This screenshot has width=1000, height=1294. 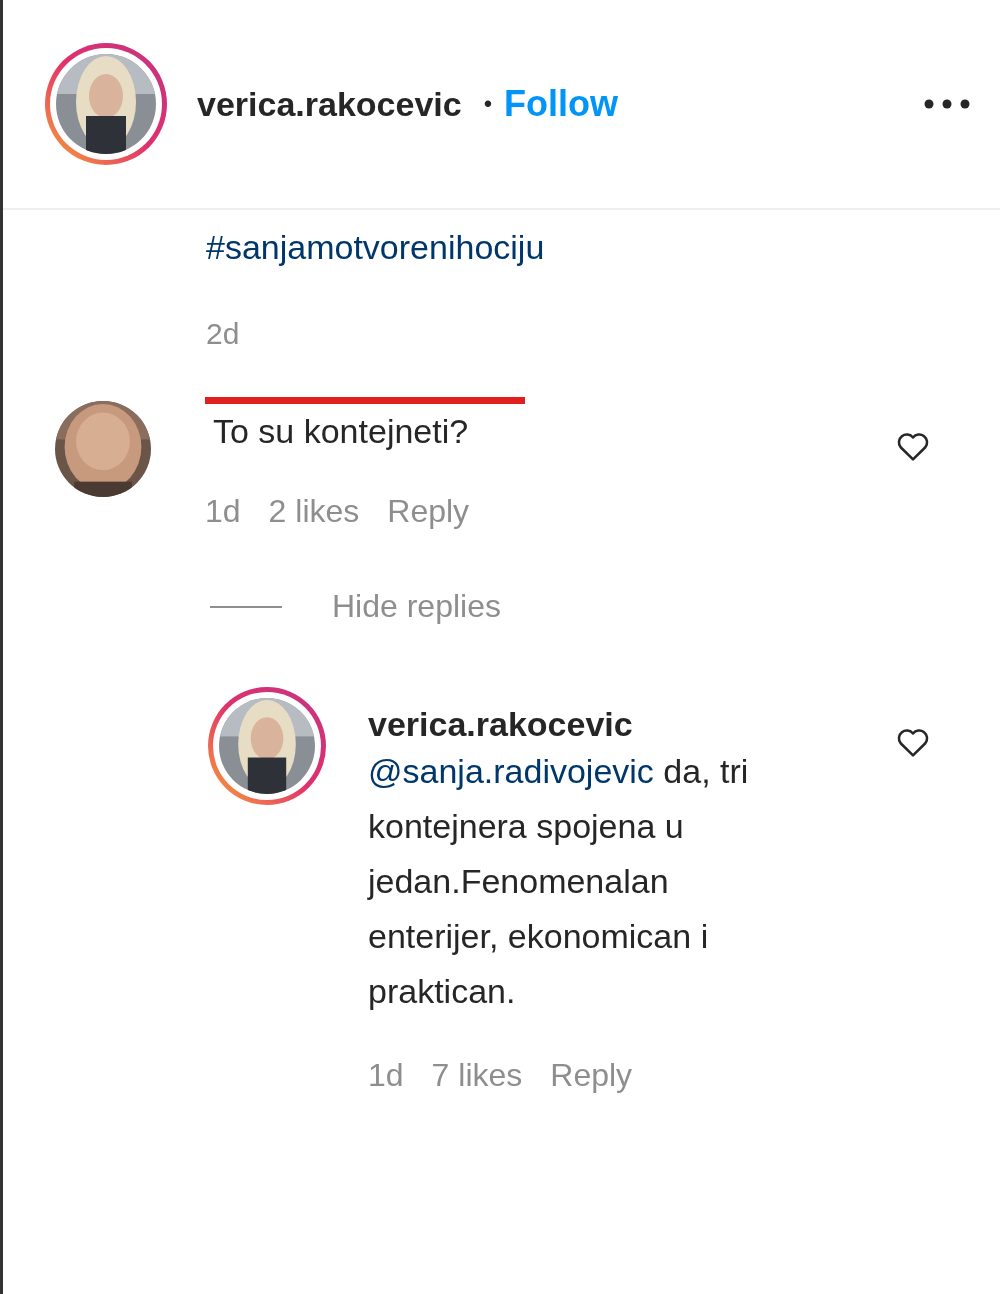 What do you see at coordinates (947, 104) in the screenshot?
I see `more-options-icon` at bounding box center [947, 104].